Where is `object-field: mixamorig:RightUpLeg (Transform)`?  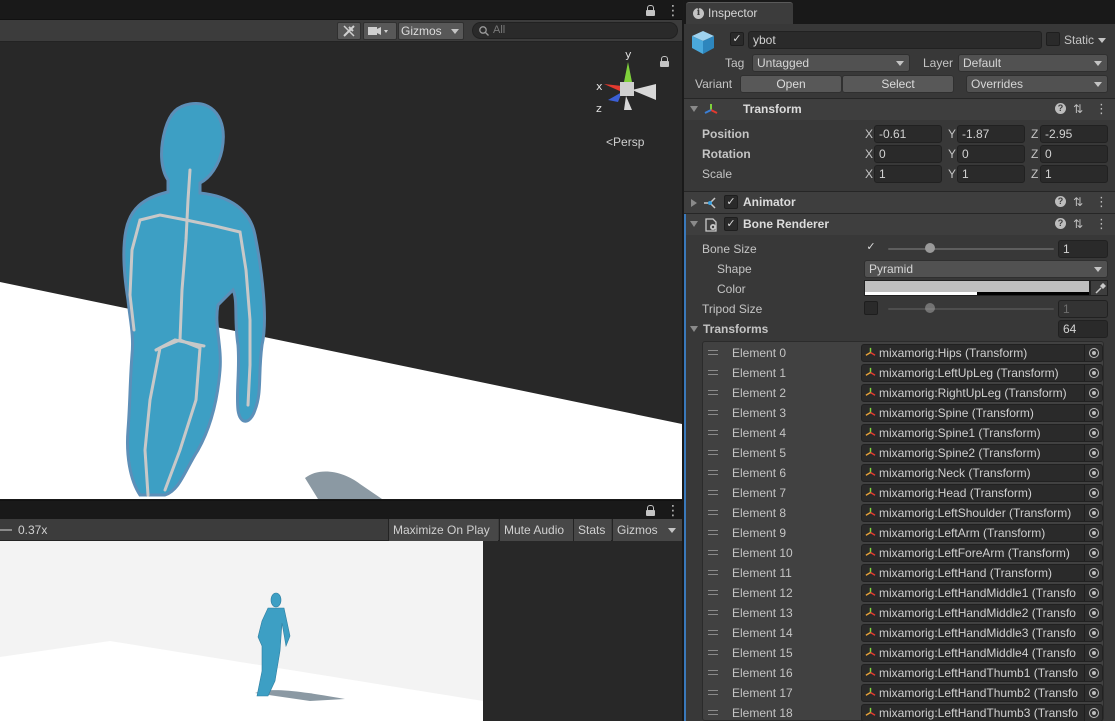
object-field: mixamorig:RightUpLeg (Transform) is located at coordinates (982, 393).